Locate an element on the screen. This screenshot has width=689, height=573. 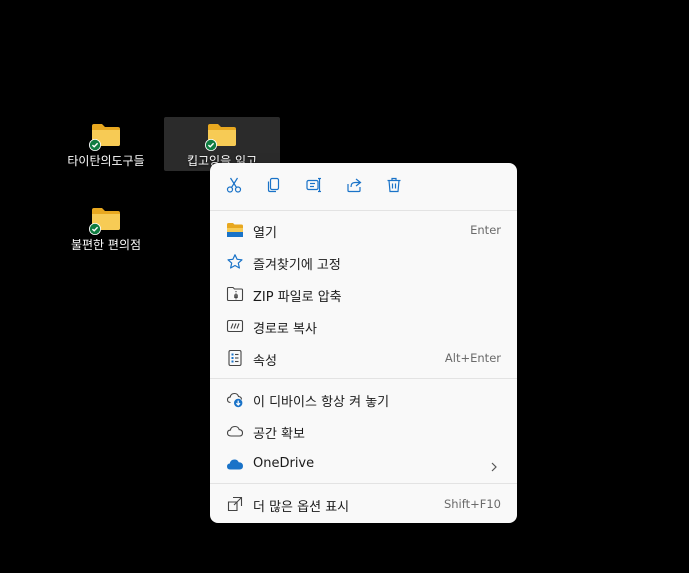
cut-button is located at coordinates (234, 187).